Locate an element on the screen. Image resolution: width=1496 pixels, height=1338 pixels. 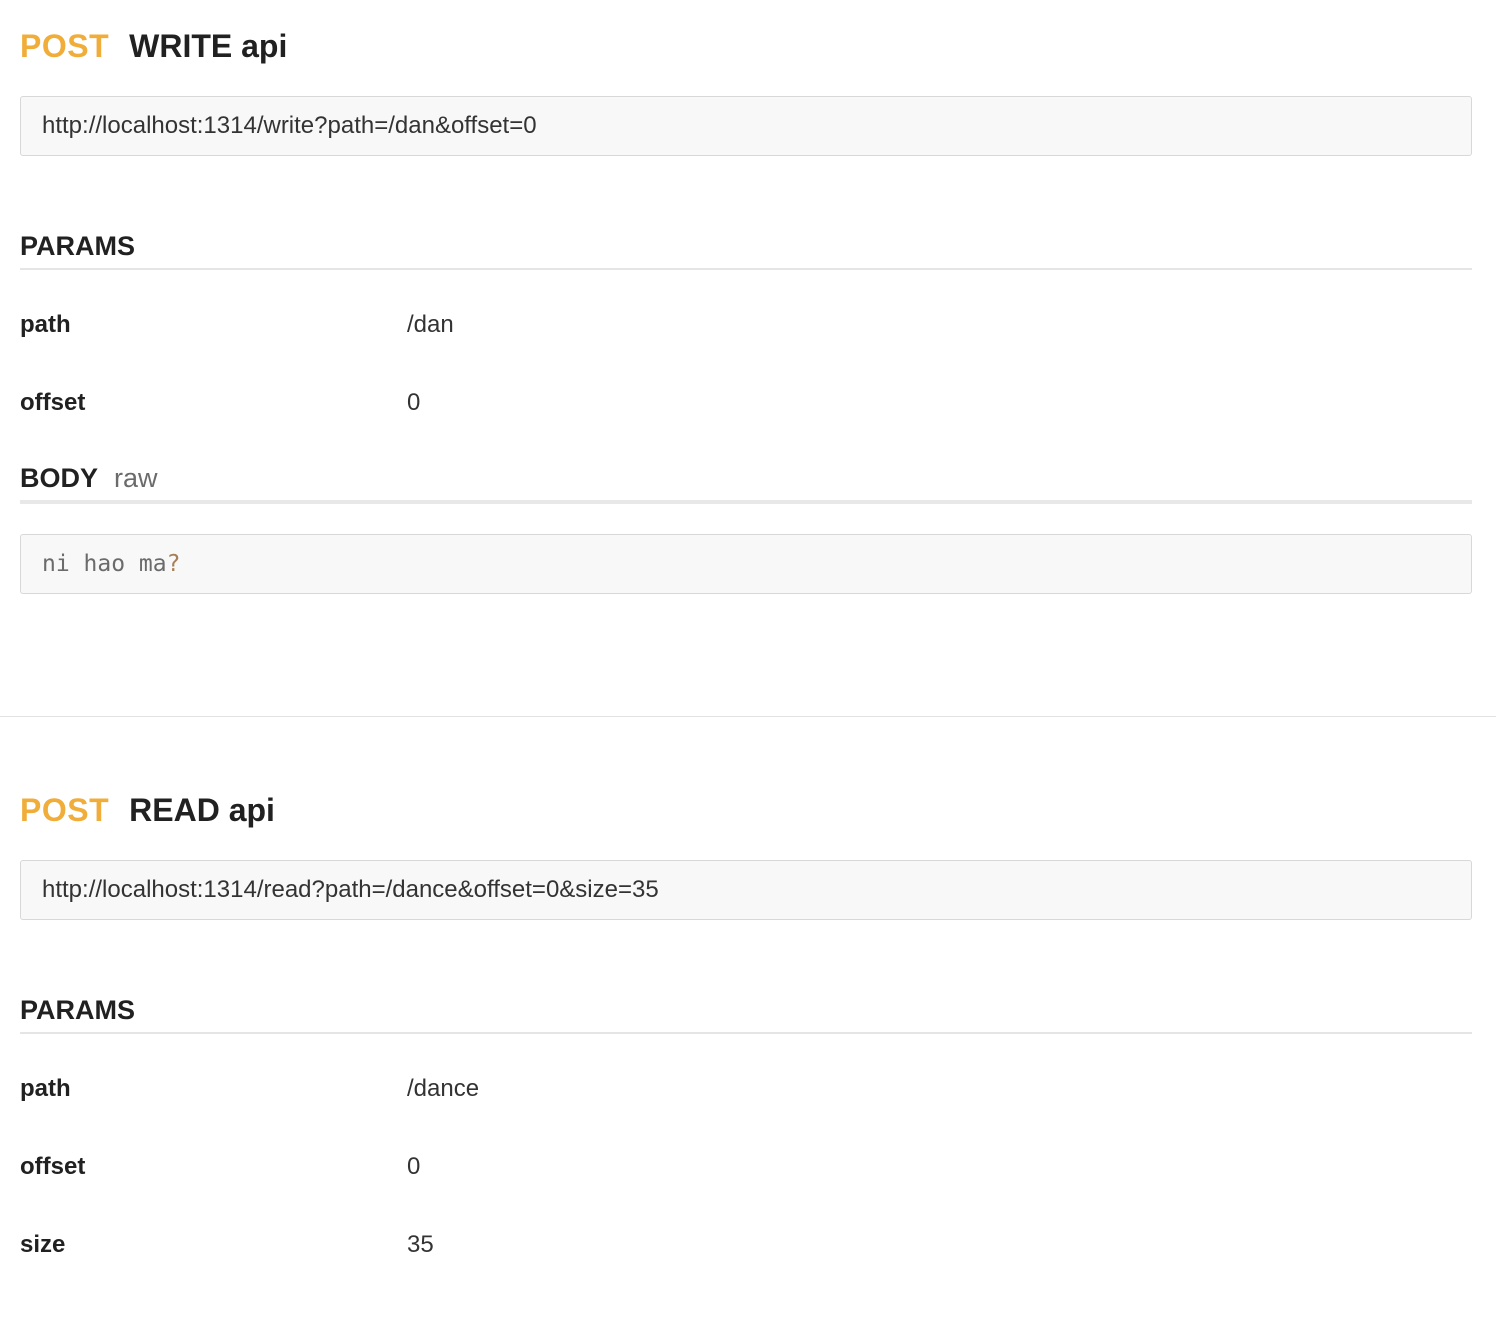
body-mode: raw is located at coordinates (136, 478).